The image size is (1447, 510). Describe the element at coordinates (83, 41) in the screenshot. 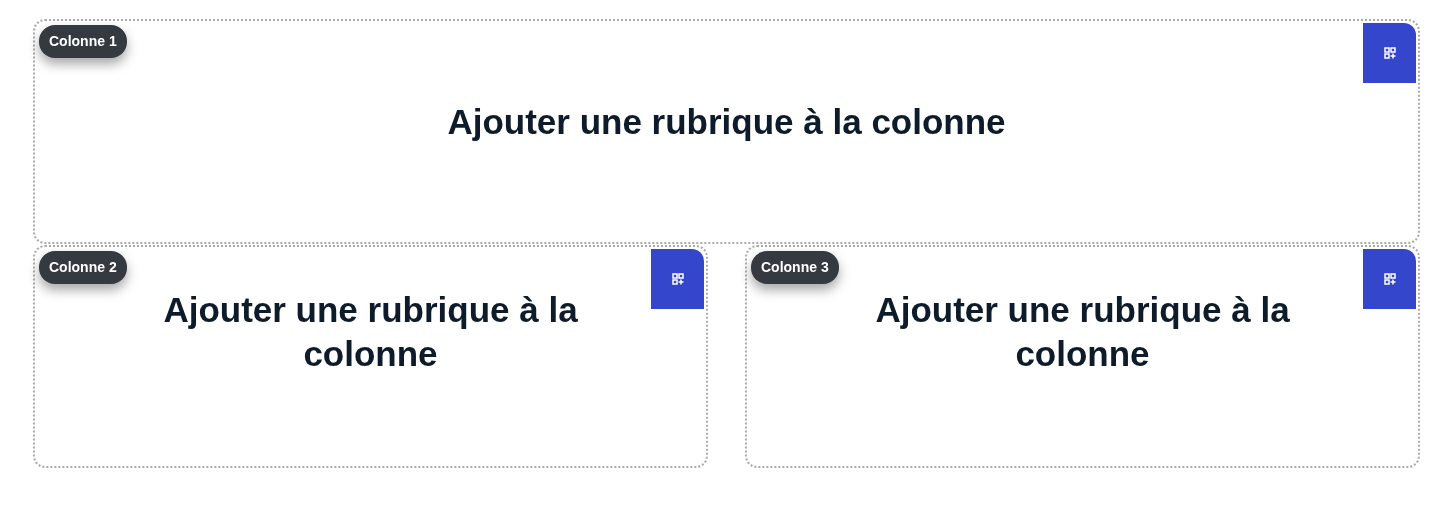

I see `column-label: Colonne 1` at that location.